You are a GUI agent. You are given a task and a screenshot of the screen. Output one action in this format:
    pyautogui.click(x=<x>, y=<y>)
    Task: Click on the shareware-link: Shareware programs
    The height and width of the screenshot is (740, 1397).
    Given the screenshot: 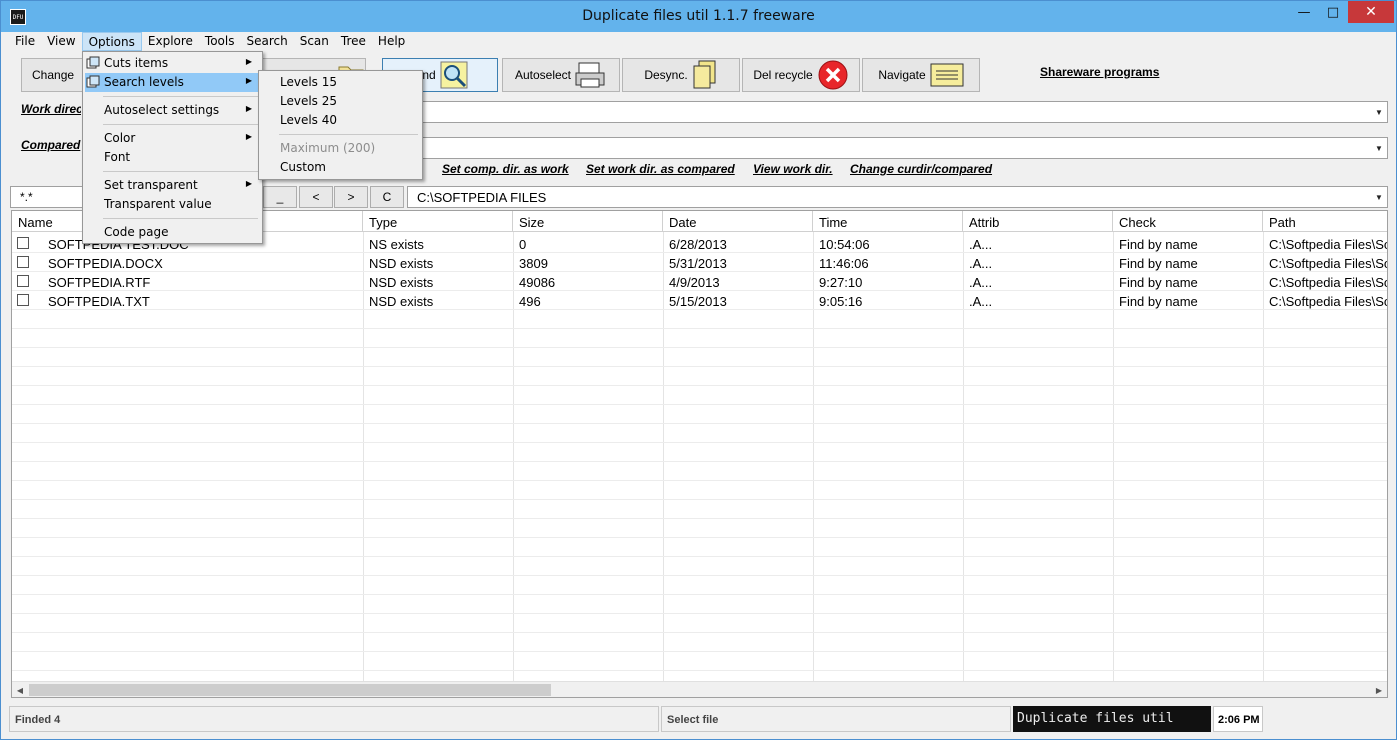 What is the action you would take?
    pyautogui.click(x=1099, y=72)
    